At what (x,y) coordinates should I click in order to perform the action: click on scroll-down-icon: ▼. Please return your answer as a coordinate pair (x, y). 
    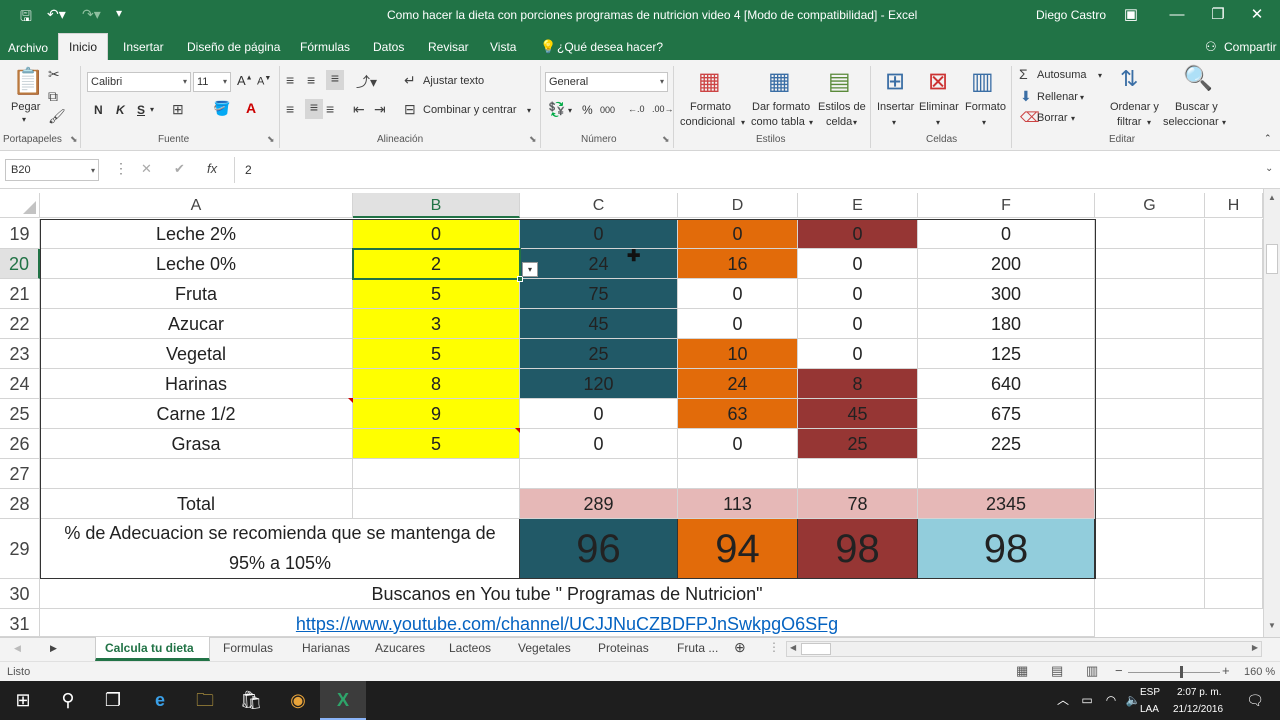
    Looking at the image, I should click on (1272, 625).